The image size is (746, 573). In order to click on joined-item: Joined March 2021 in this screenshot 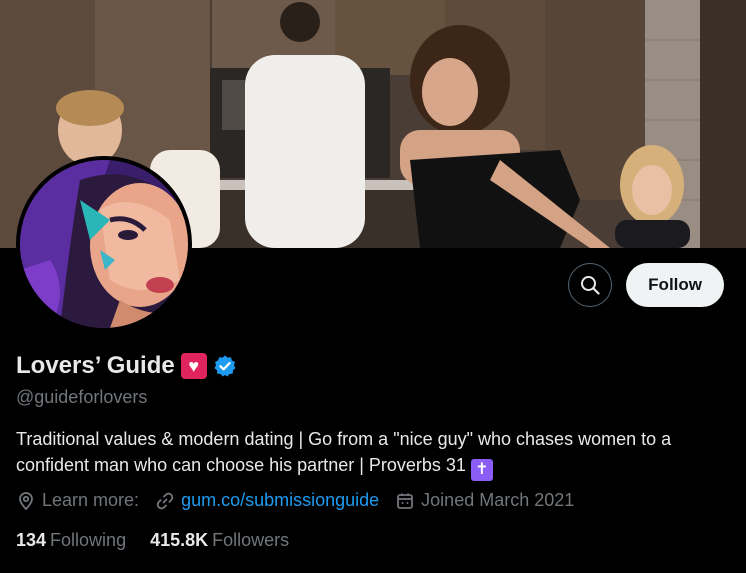, I will do `click(484, 500)`.